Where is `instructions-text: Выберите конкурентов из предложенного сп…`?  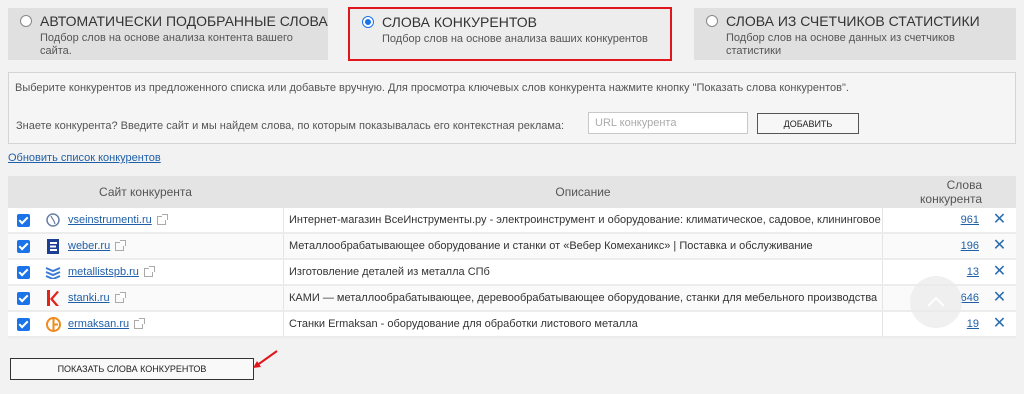 instructions-text: Выберите конкурентов из предложенного сп… is located at coordinates (432, 88).